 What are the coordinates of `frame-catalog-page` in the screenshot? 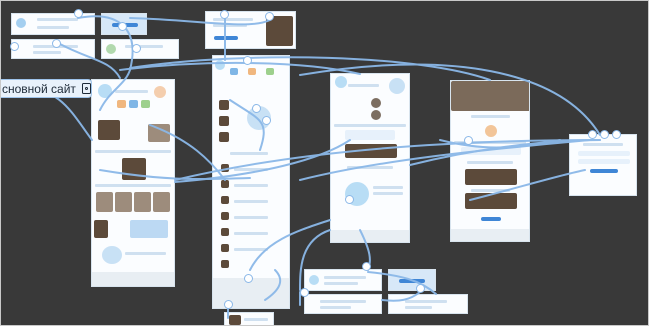 It's located at (251, 182).